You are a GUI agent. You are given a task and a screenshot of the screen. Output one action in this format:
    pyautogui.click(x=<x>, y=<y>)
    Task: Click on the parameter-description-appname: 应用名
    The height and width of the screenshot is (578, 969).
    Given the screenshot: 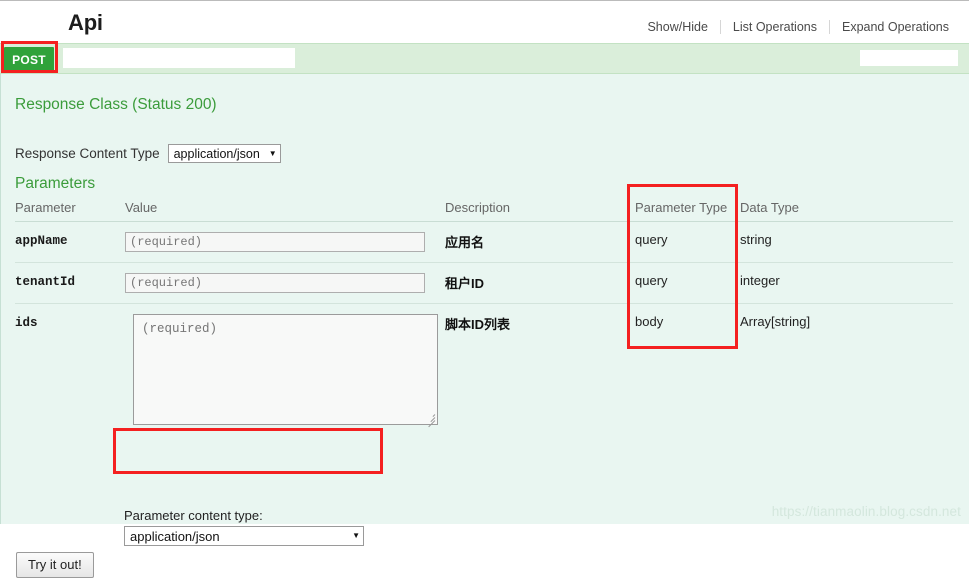 What is the action you would take?
    pyautogui.click(x=465, y=242)
    